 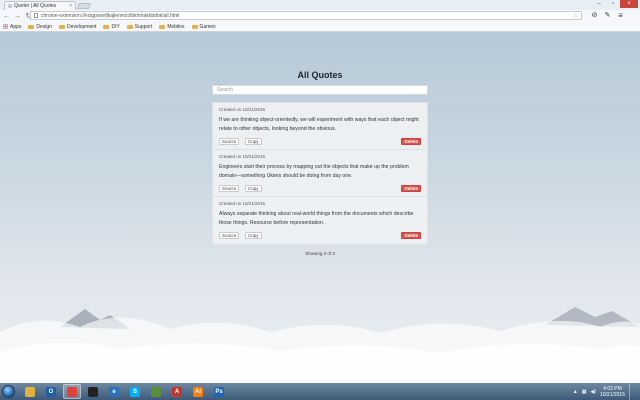 What do you see at coordinates (320, 391) in the screenshot?
I see `taskbar: Oe S A Ai Ps ▲ ▦ ◀) 4:03 PM 10/21/2015` at bounding box center [320, 391].